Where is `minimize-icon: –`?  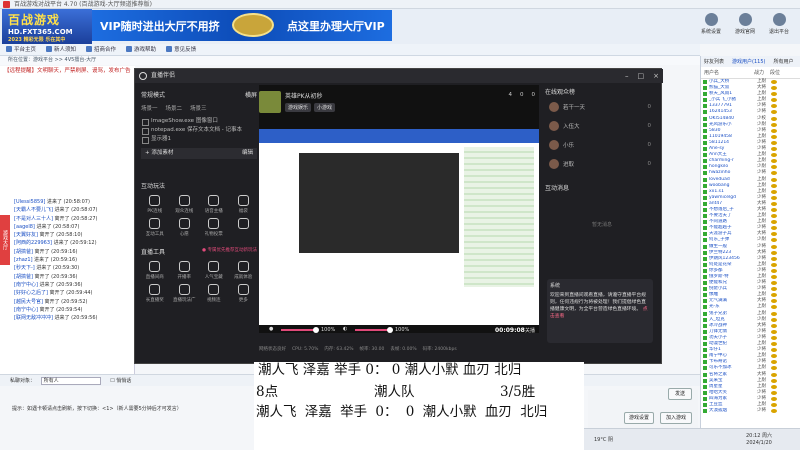 minimize-icon: – is located at coordinates (627, 76).